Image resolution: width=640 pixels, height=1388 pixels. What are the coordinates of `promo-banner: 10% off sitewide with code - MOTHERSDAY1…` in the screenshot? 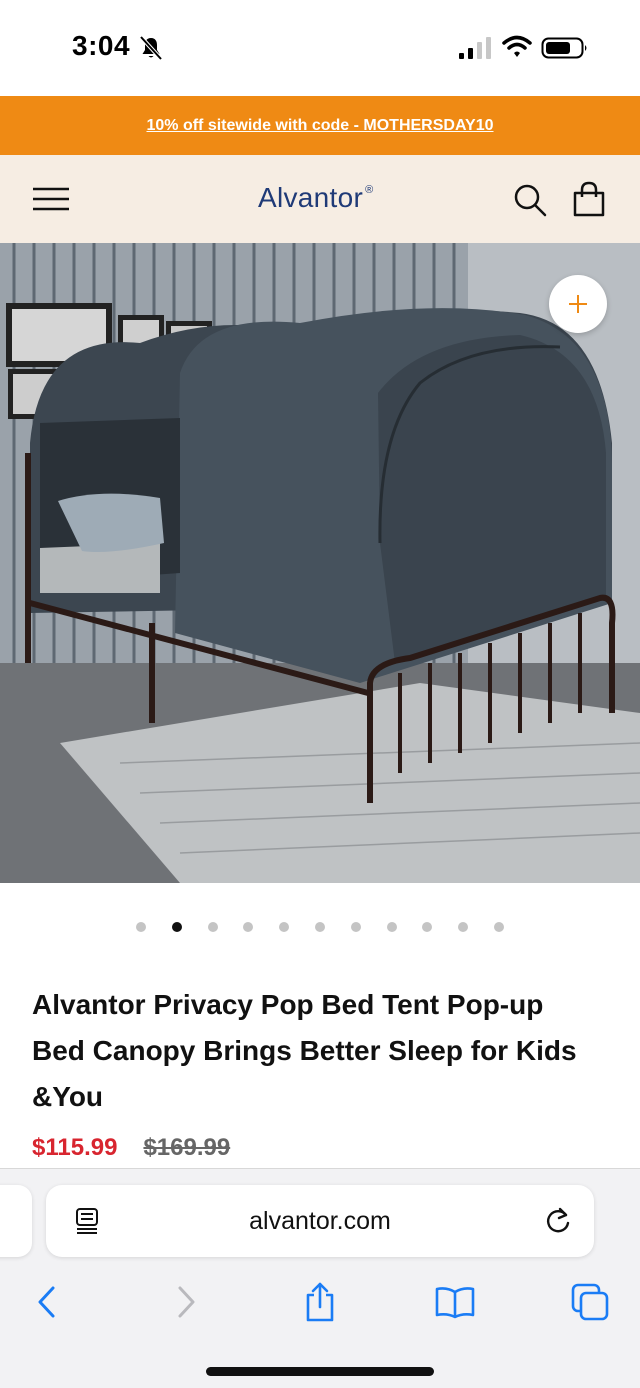 It's located at (320, 125).